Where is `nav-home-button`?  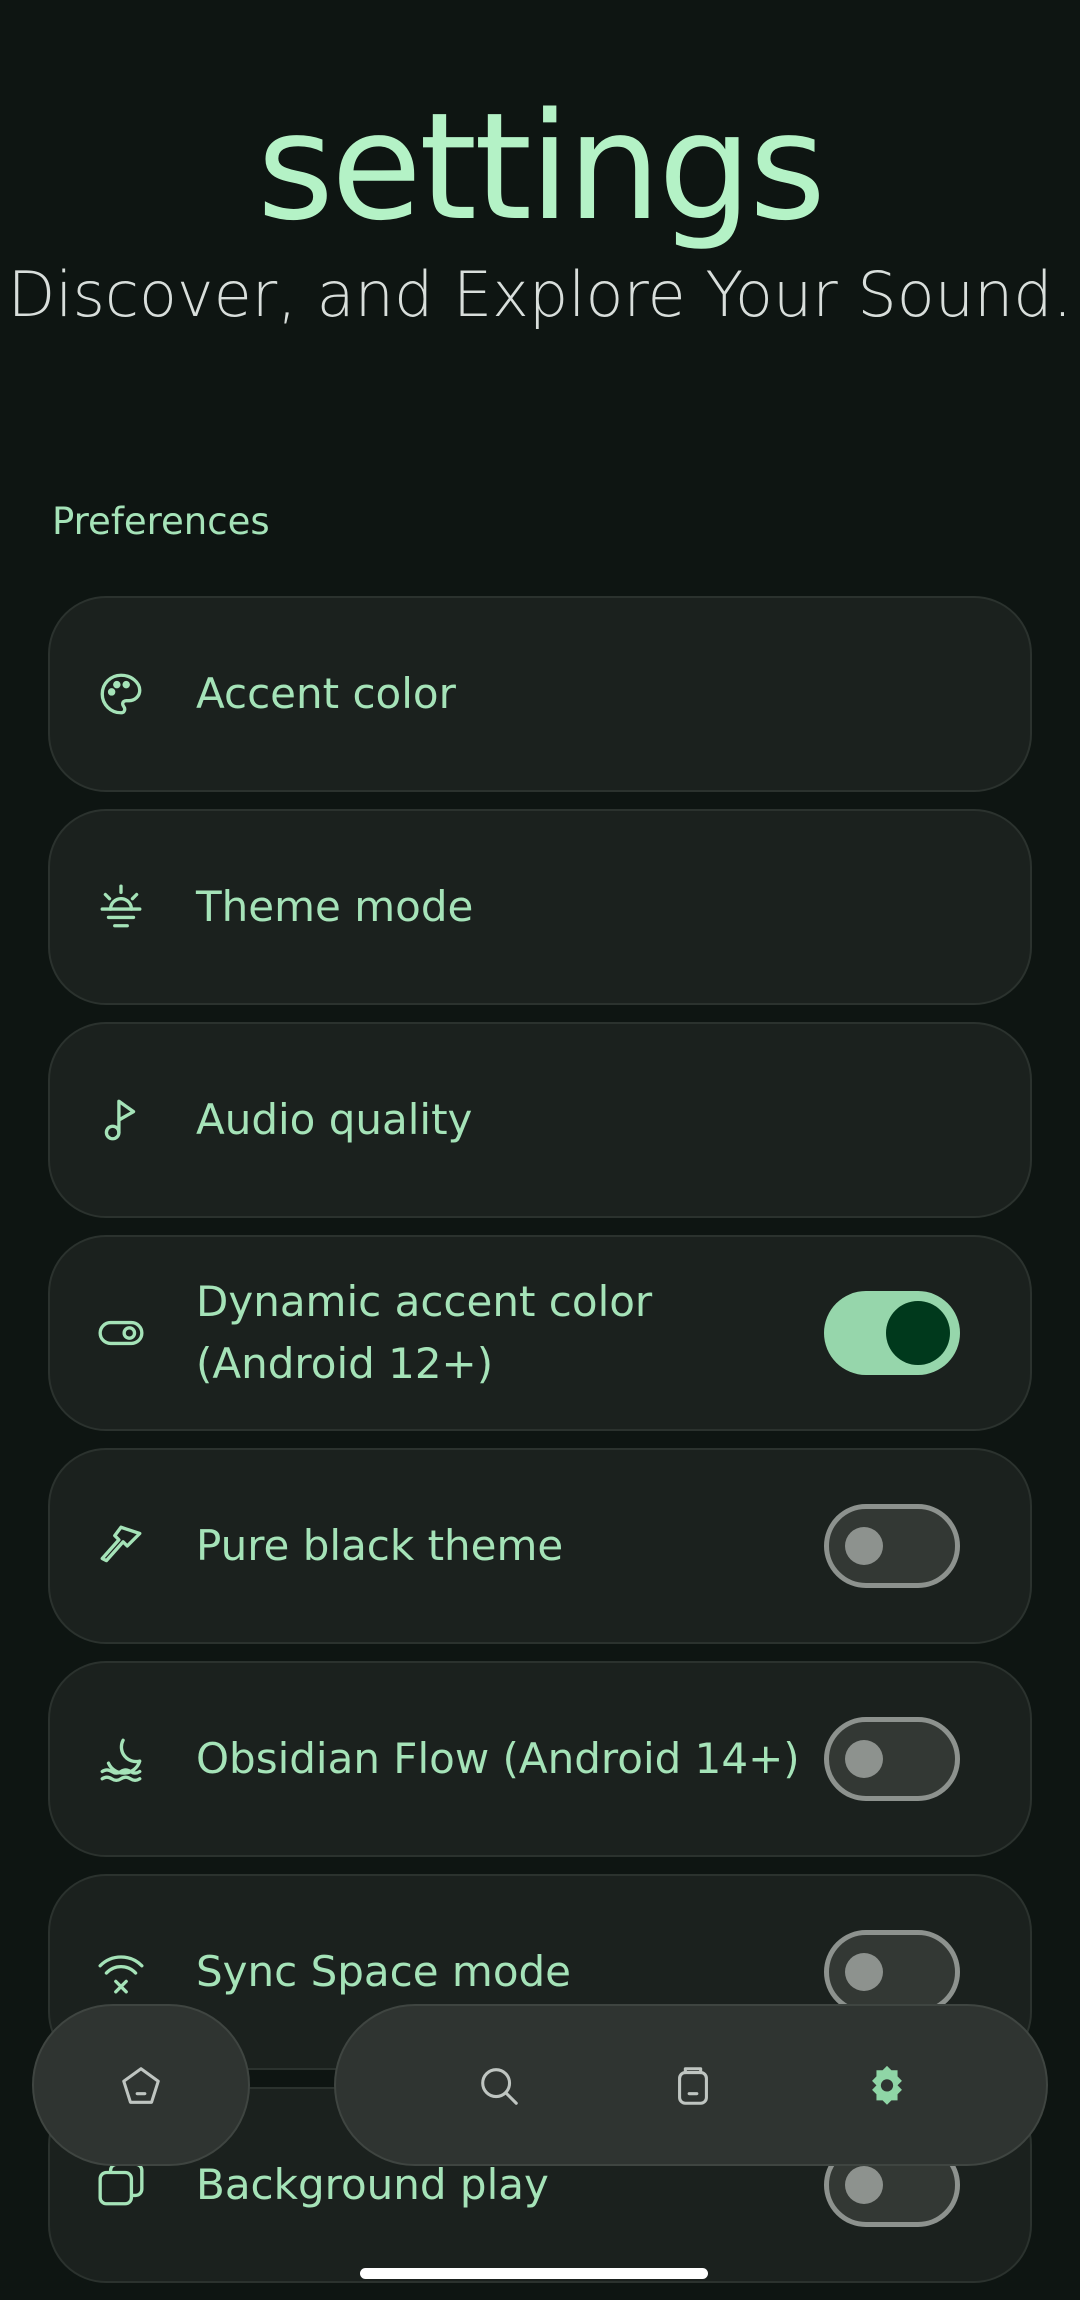
nav-home-button is located at coordinates (141, 2085).